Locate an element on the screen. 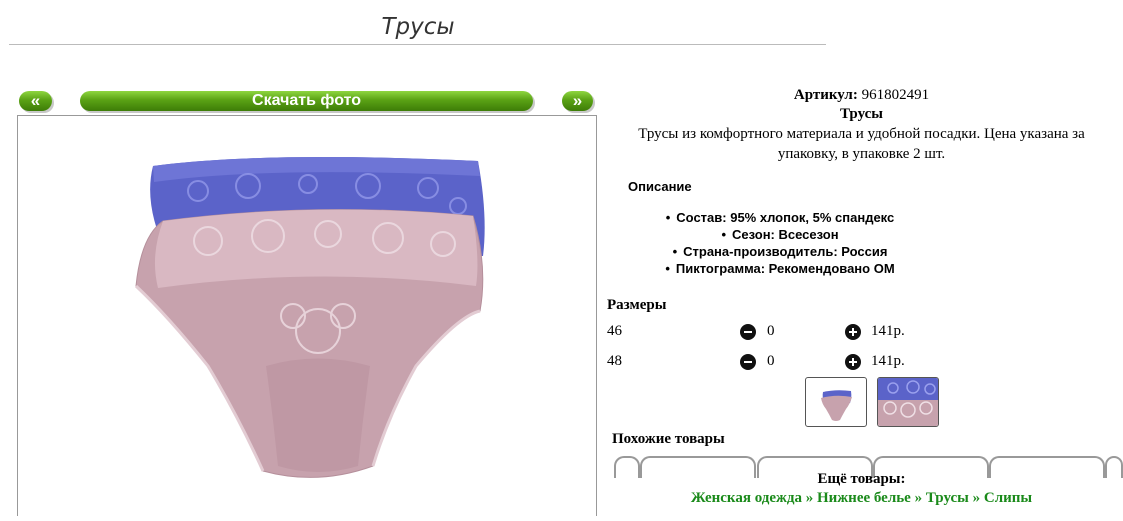 The image size is (1123, 521). property-item: Страна-производитель: Россия is located at coordinates (780, 251).